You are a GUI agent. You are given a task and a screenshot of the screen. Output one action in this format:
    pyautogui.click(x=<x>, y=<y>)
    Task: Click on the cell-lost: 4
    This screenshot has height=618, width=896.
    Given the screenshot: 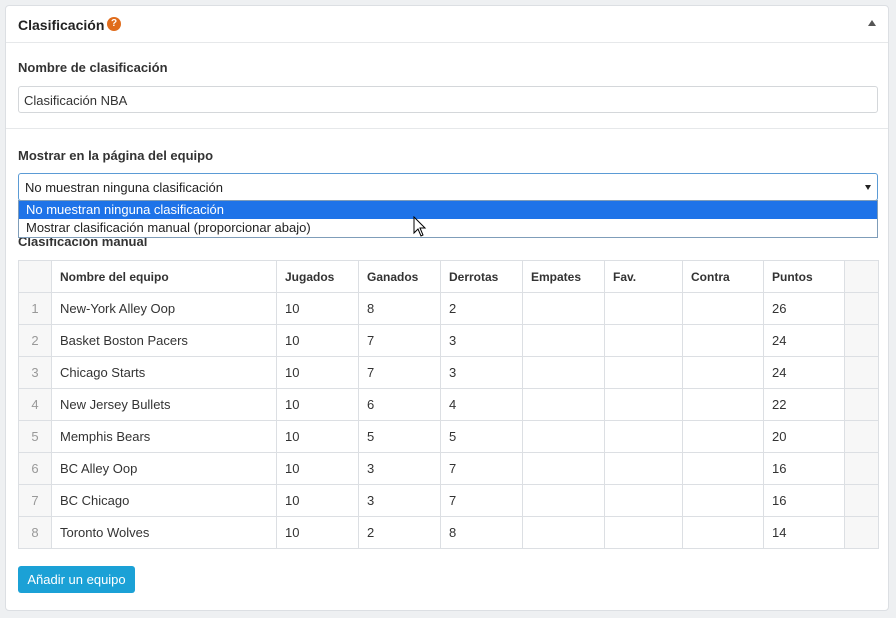 What is the action you would take?
    pyautogui.click(x=481, y=404)
    